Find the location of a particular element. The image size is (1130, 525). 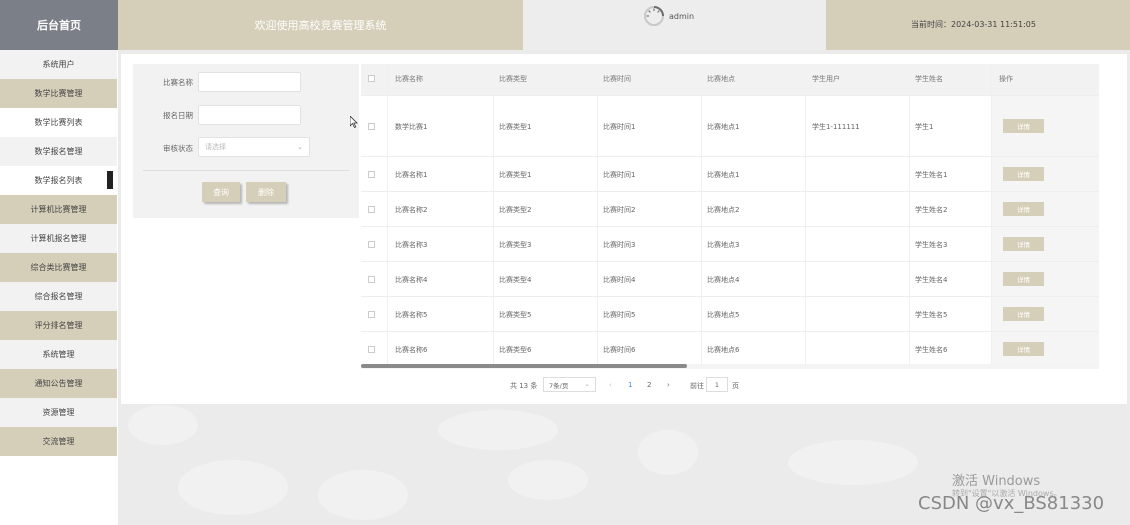

sidebar-item-communication: 交流管理 is located at coordinates (58, 441).